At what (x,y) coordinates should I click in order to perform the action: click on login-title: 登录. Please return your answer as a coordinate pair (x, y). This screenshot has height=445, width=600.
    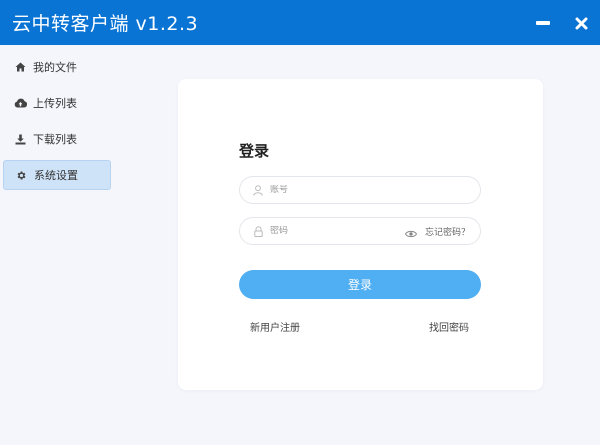
    Looking at the image, I should click on (254, 151).